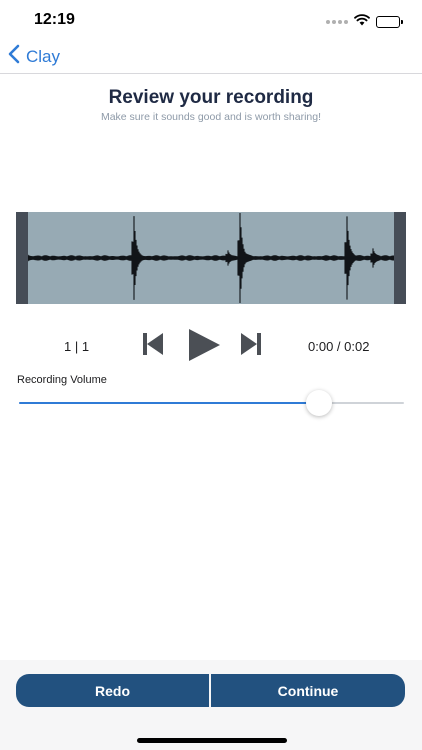 The height and width of the screenshot is (750, 422). What do you see at coordinates (337, 22) in the screenshot?
I see `signal-dots-icon` at bounding box center [337, 22].